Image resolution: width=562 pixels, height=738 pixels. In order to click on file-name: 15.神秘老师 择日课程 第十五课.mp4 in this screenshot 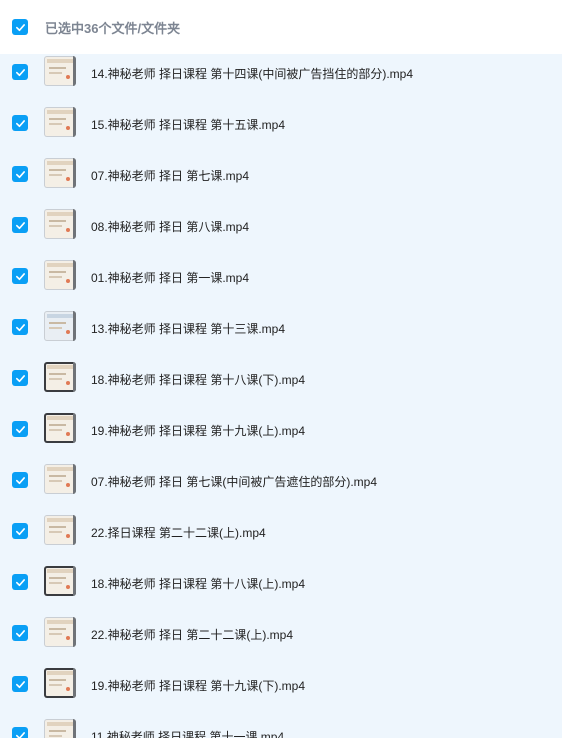, I will do `click(188, 124)`.